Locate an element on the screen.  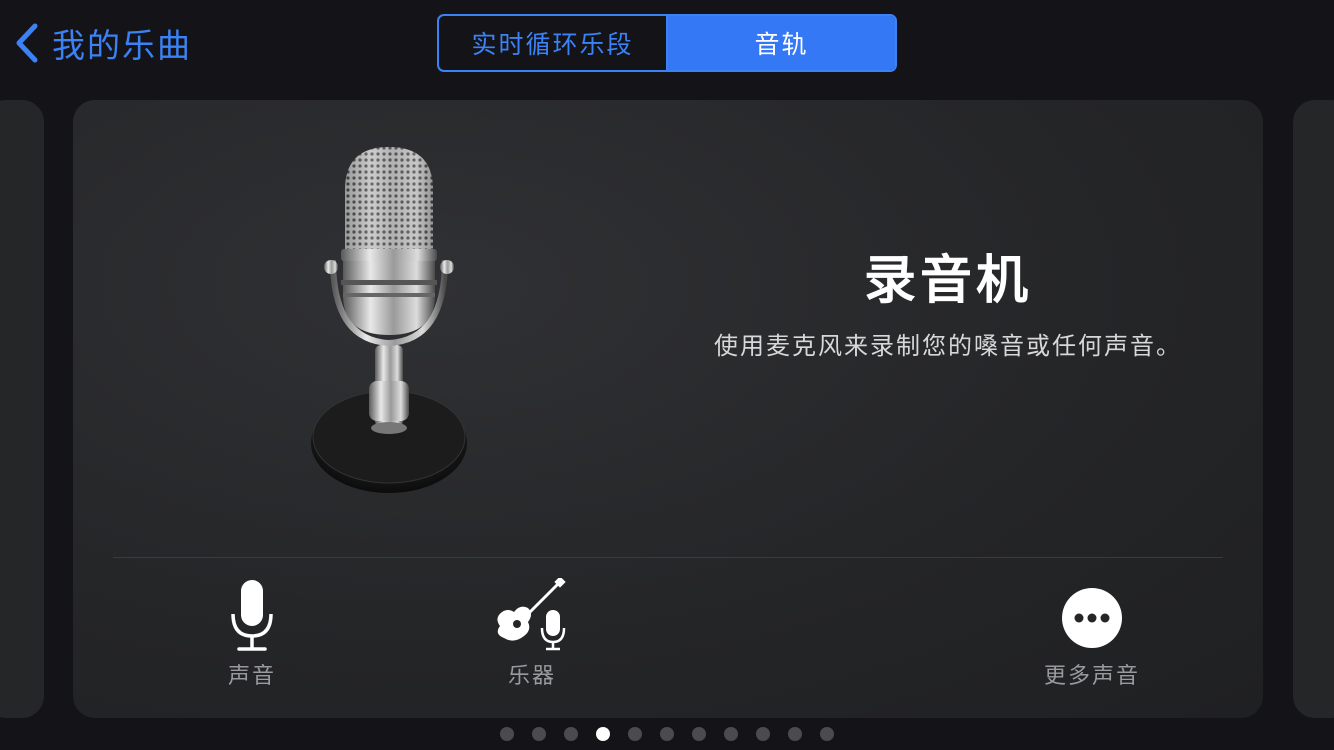
option-more-sounds: 更多声音 is located at coordinates (1092, 634).